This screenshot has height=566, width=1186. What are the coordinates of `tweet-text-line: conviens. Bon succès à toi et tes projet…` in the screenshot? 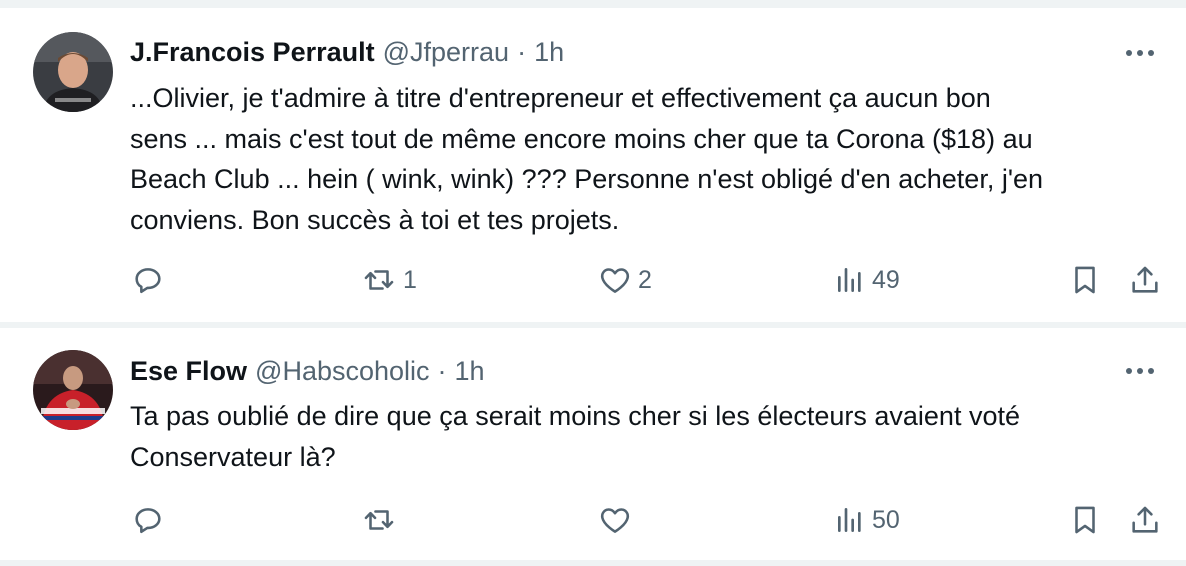 It's located at (375, 219).